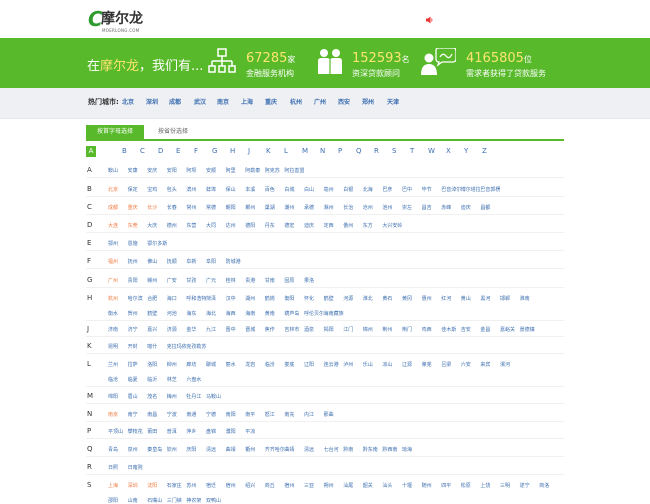  Describe the element at coordinates (291, 329) in the screenshot. I see `city-link: 吉林市` at that location.